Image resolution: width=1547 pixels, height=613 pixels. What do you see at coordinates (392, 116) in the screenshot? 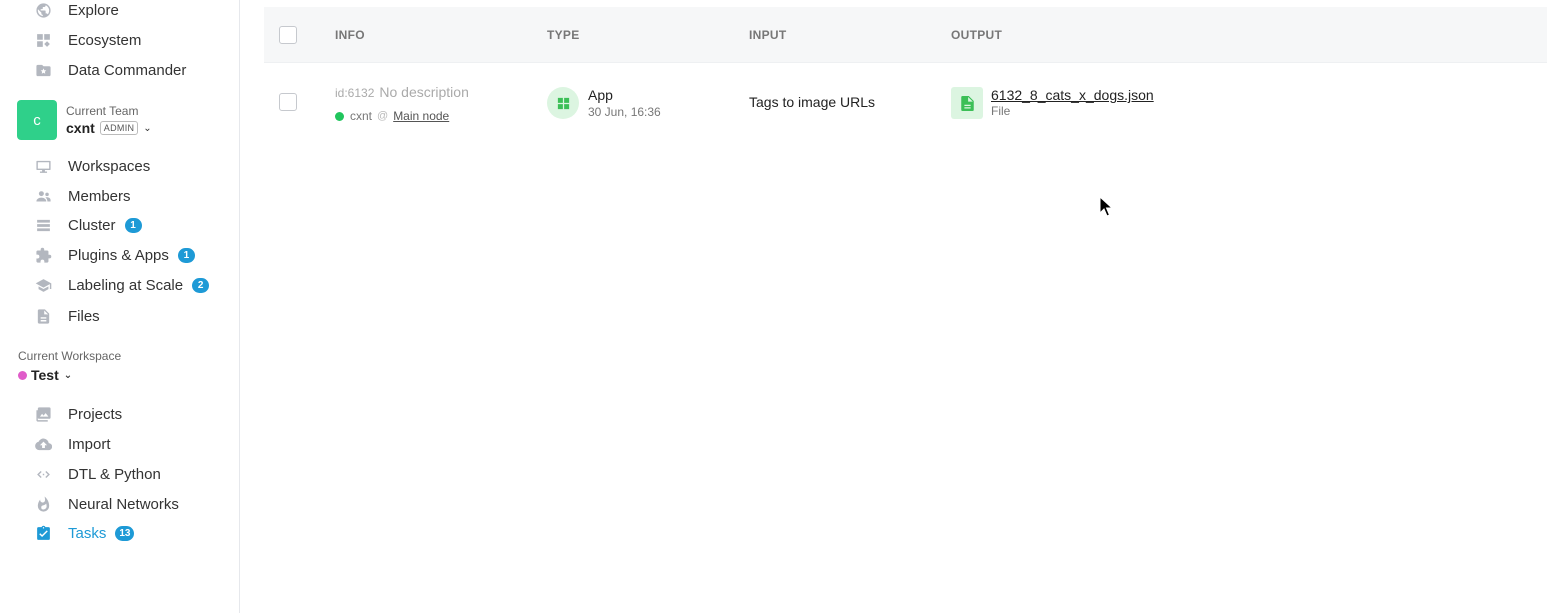
I see `task-node-info: cxnt @ Main node` at bounding box center [392, 116].